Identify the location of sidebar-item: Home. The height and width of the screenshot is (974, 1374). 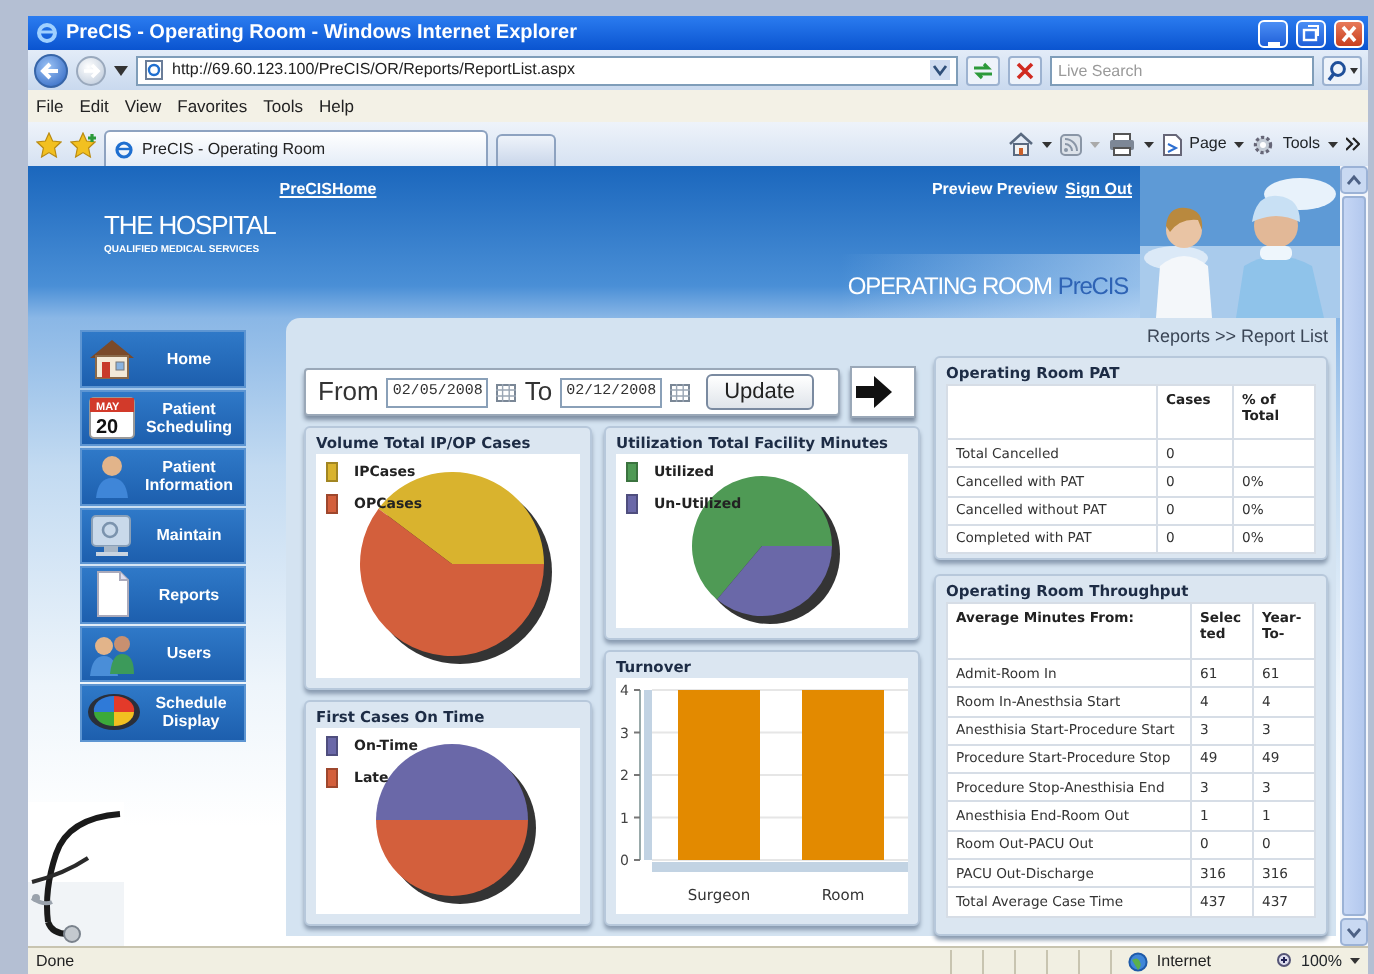
(163, 358).